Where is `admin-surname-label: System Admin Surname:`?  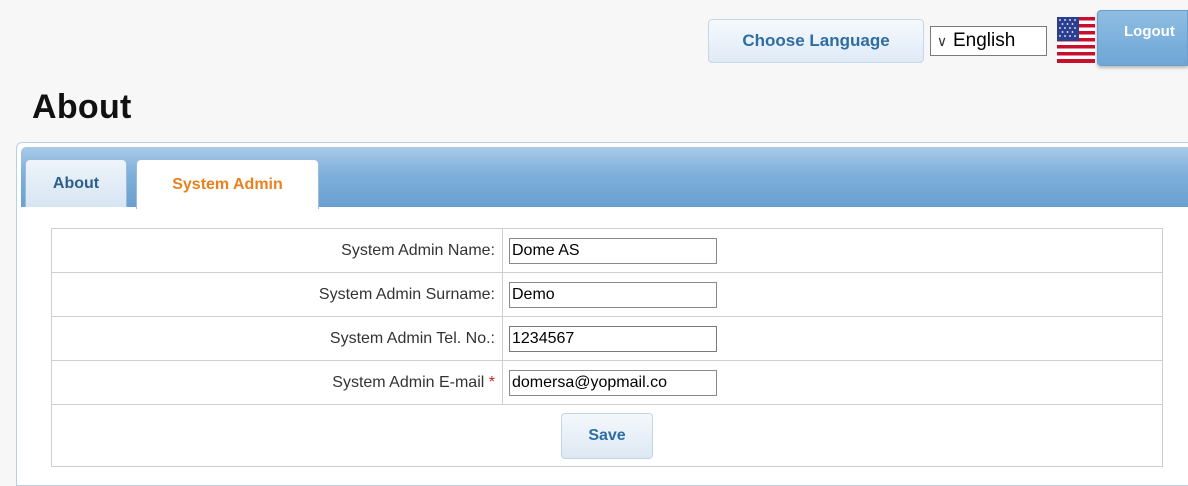 admin-surname-label: System Admin Surname: is located at coordinates (277, 294).